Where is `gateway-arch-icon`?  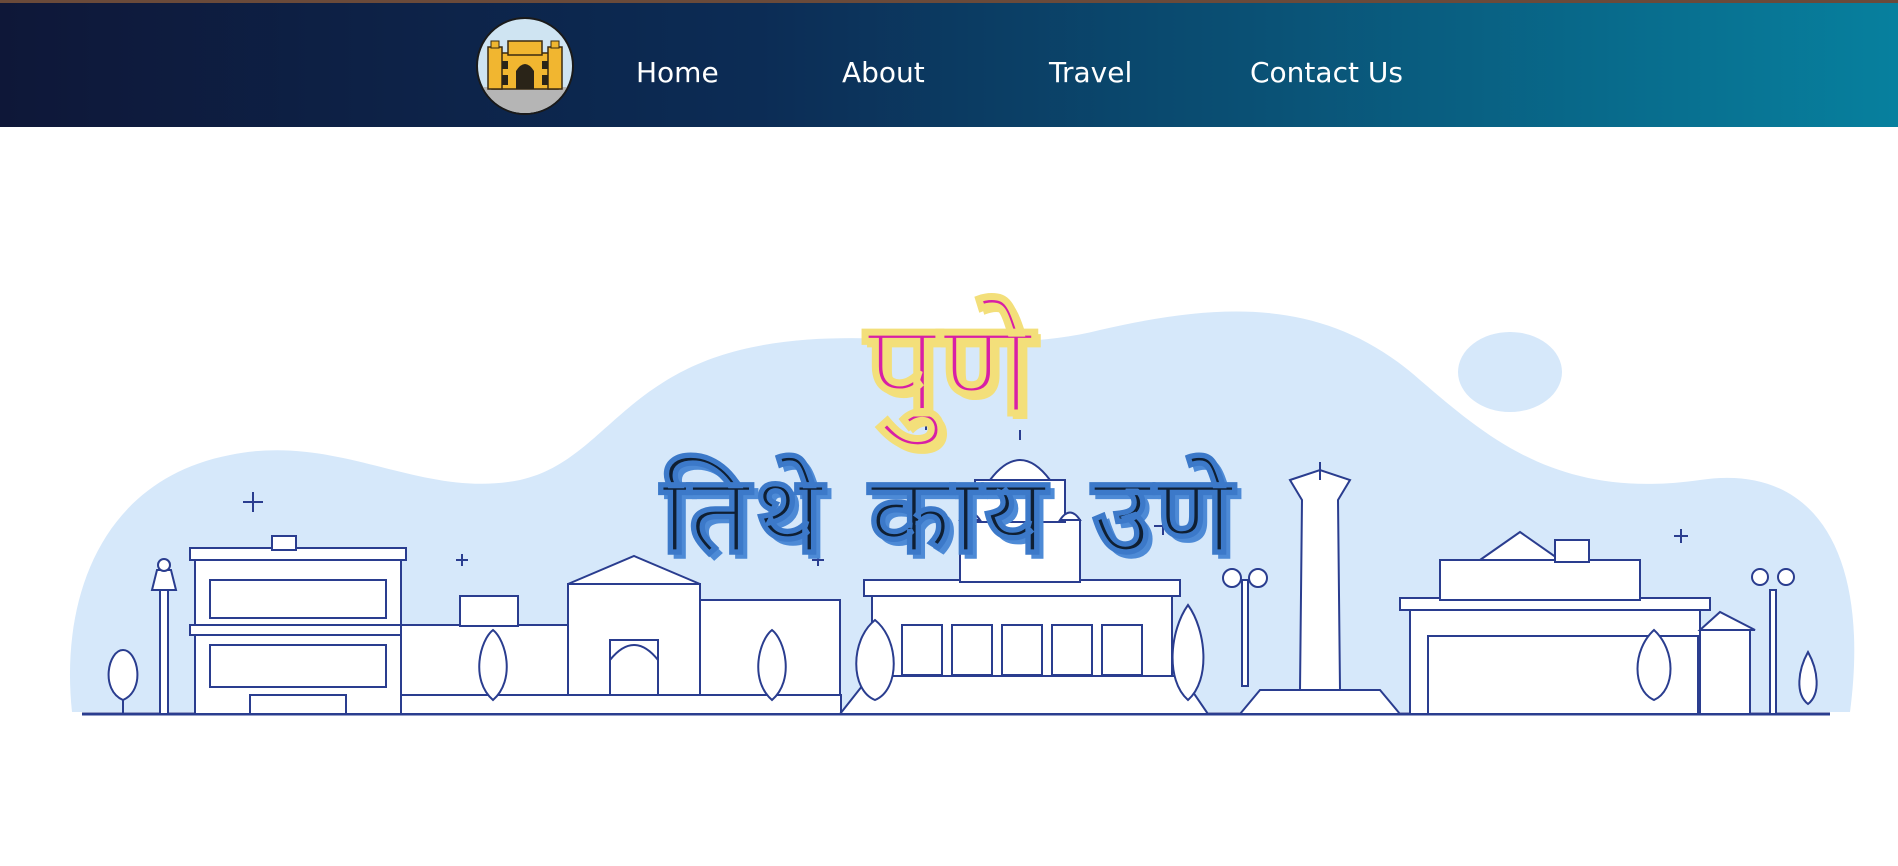
gateway-arch-icon is located at coordinates (525, 76).